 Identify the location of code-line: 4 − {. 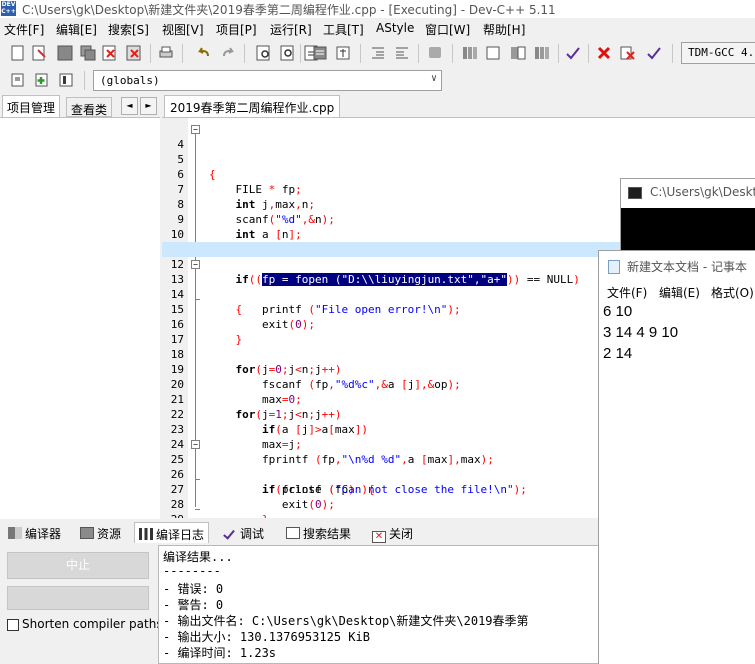
(458, 151).